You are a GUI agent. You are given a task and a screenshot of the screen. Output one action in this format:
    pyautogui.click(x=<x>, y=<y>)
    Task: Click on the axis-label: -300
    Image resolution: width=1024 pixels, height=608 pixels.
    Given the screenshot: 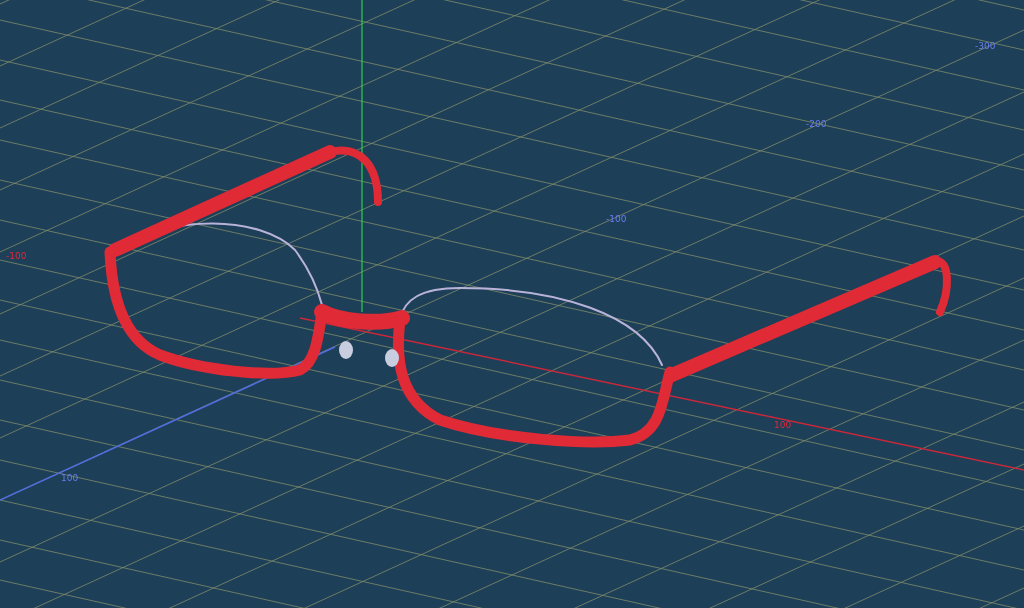 What is the action you would take?
    pyautogui.click(x=985, y=46)
    